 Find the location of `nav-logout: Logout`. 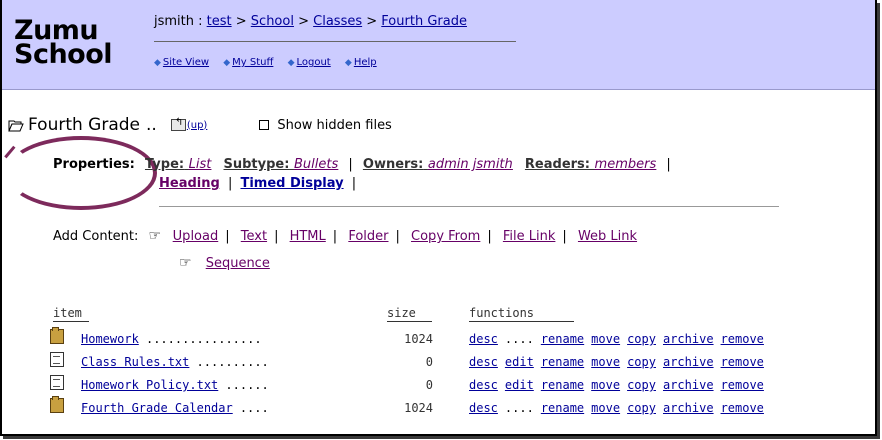

nav-logout: Logout is located at coordinates (313, 62).